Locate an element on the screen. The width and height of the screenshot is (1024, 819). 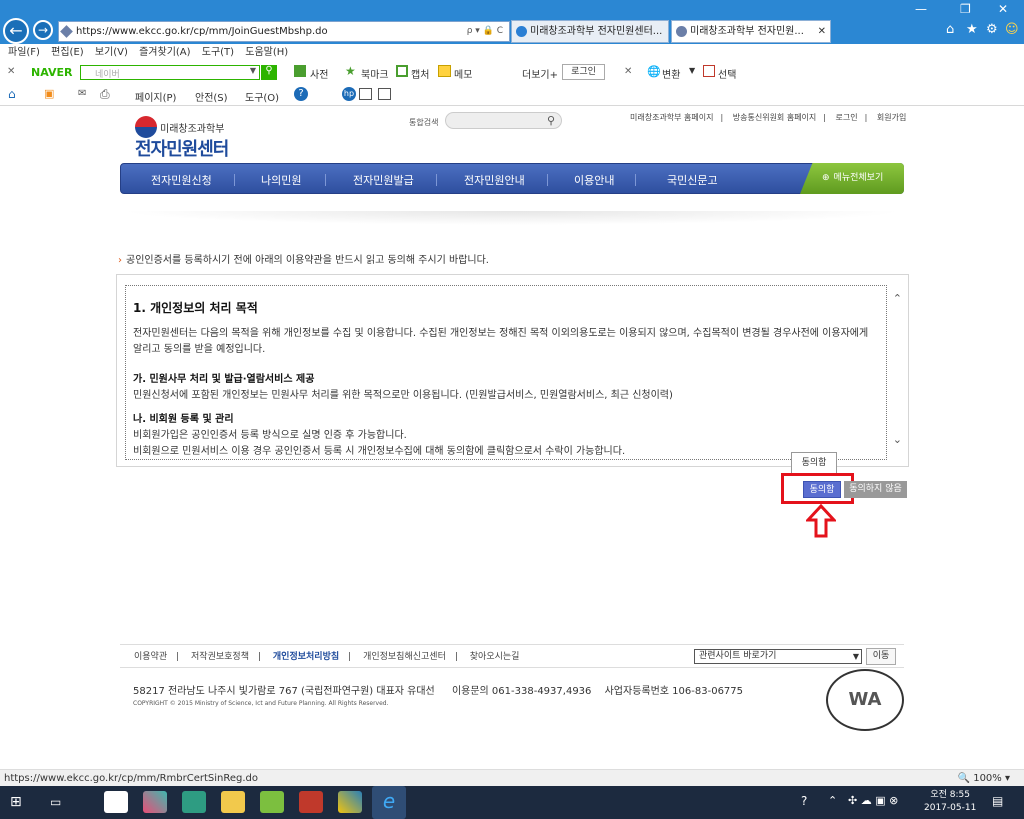
footer-link-privacy: 개인정보처리방침 is located at coordinates (306, 657).